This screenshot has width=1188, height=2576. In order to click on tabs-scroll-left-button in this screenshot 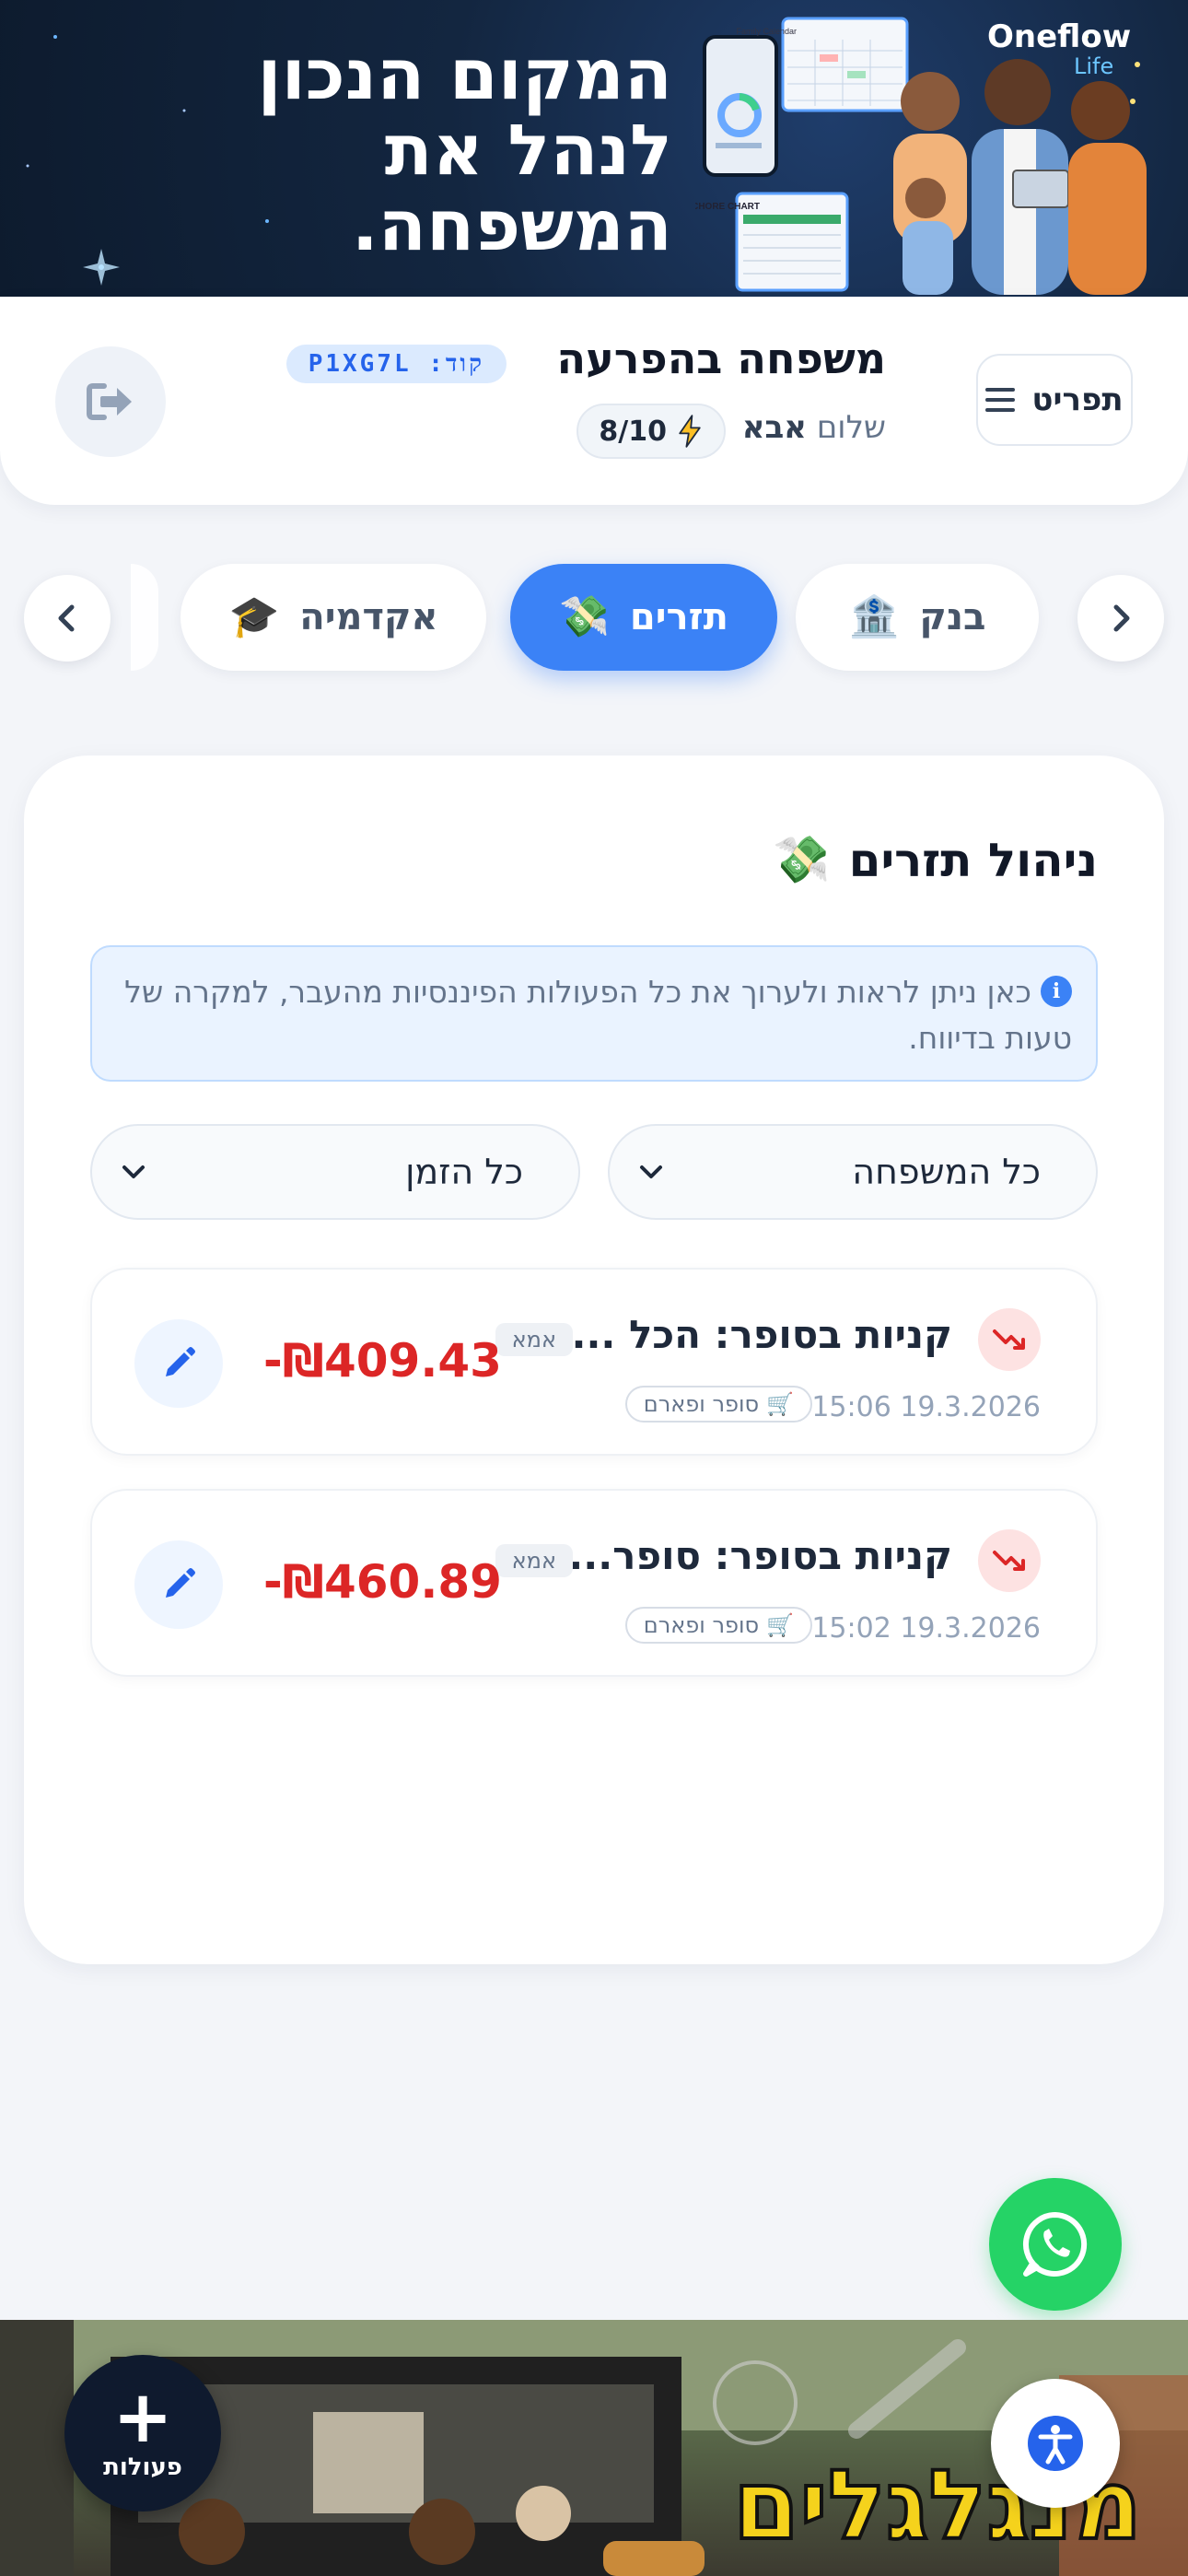, I will do `click(67, 618)`.